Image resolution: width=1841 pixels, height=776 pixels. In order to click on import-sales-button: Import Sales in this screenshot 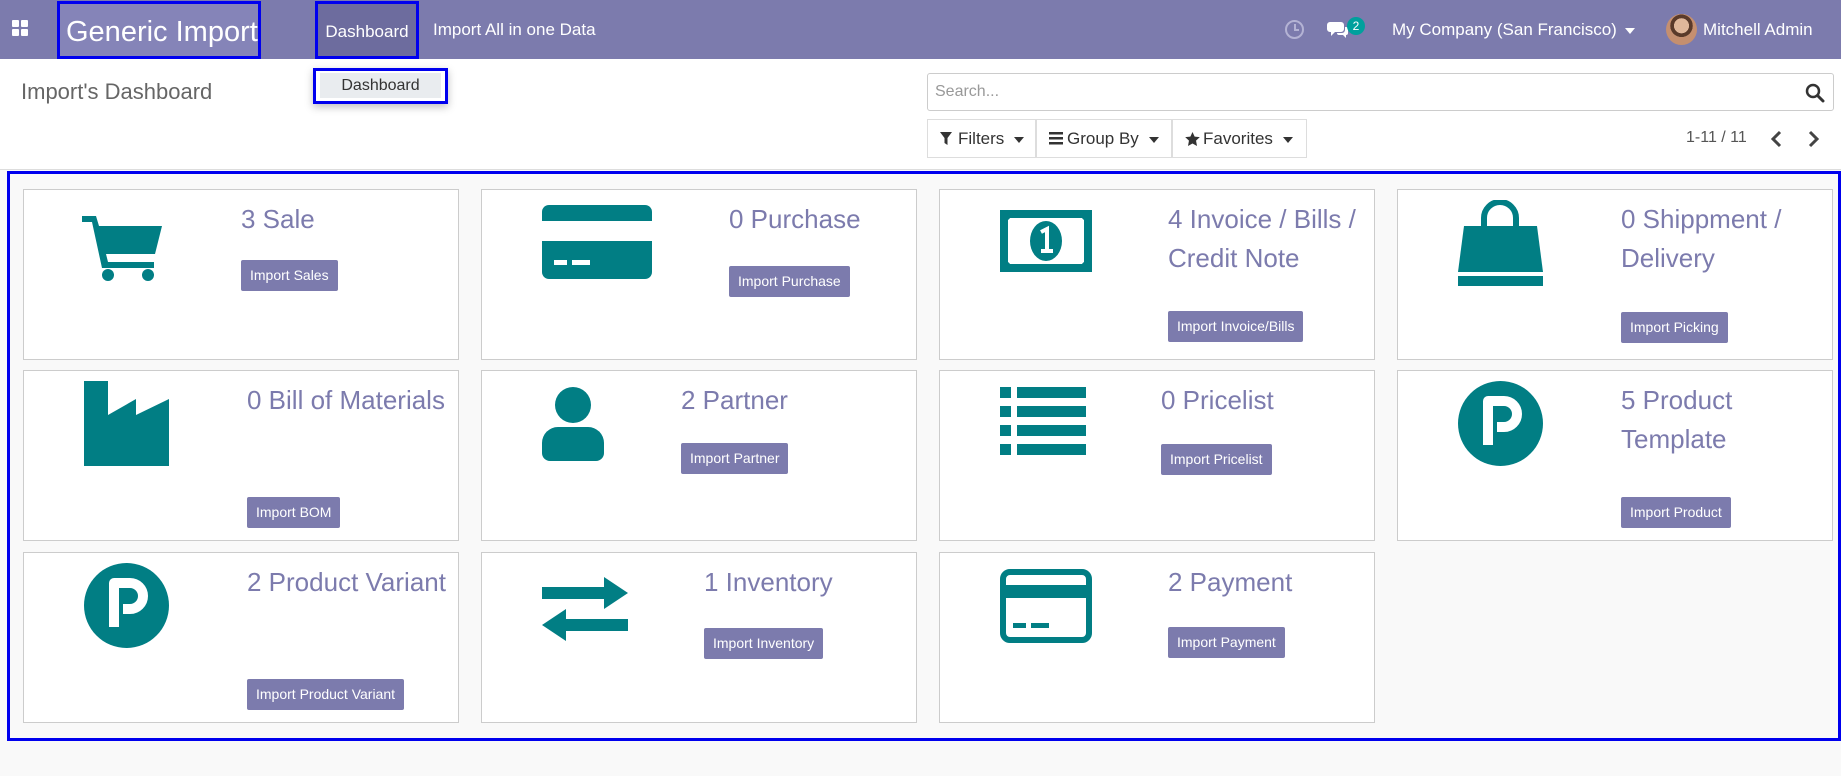, I will do `click(289, 275)`.